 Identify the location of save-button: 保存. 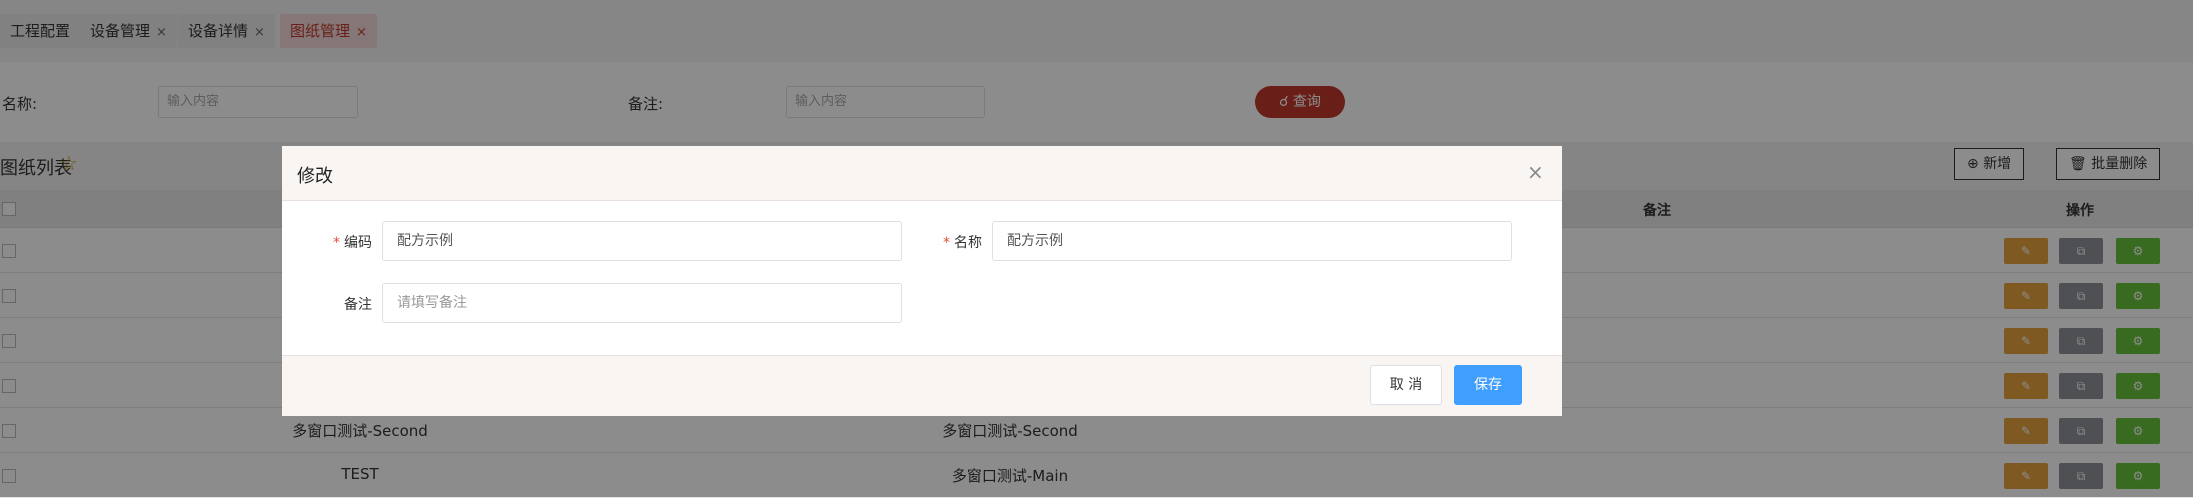
(1488, 385).